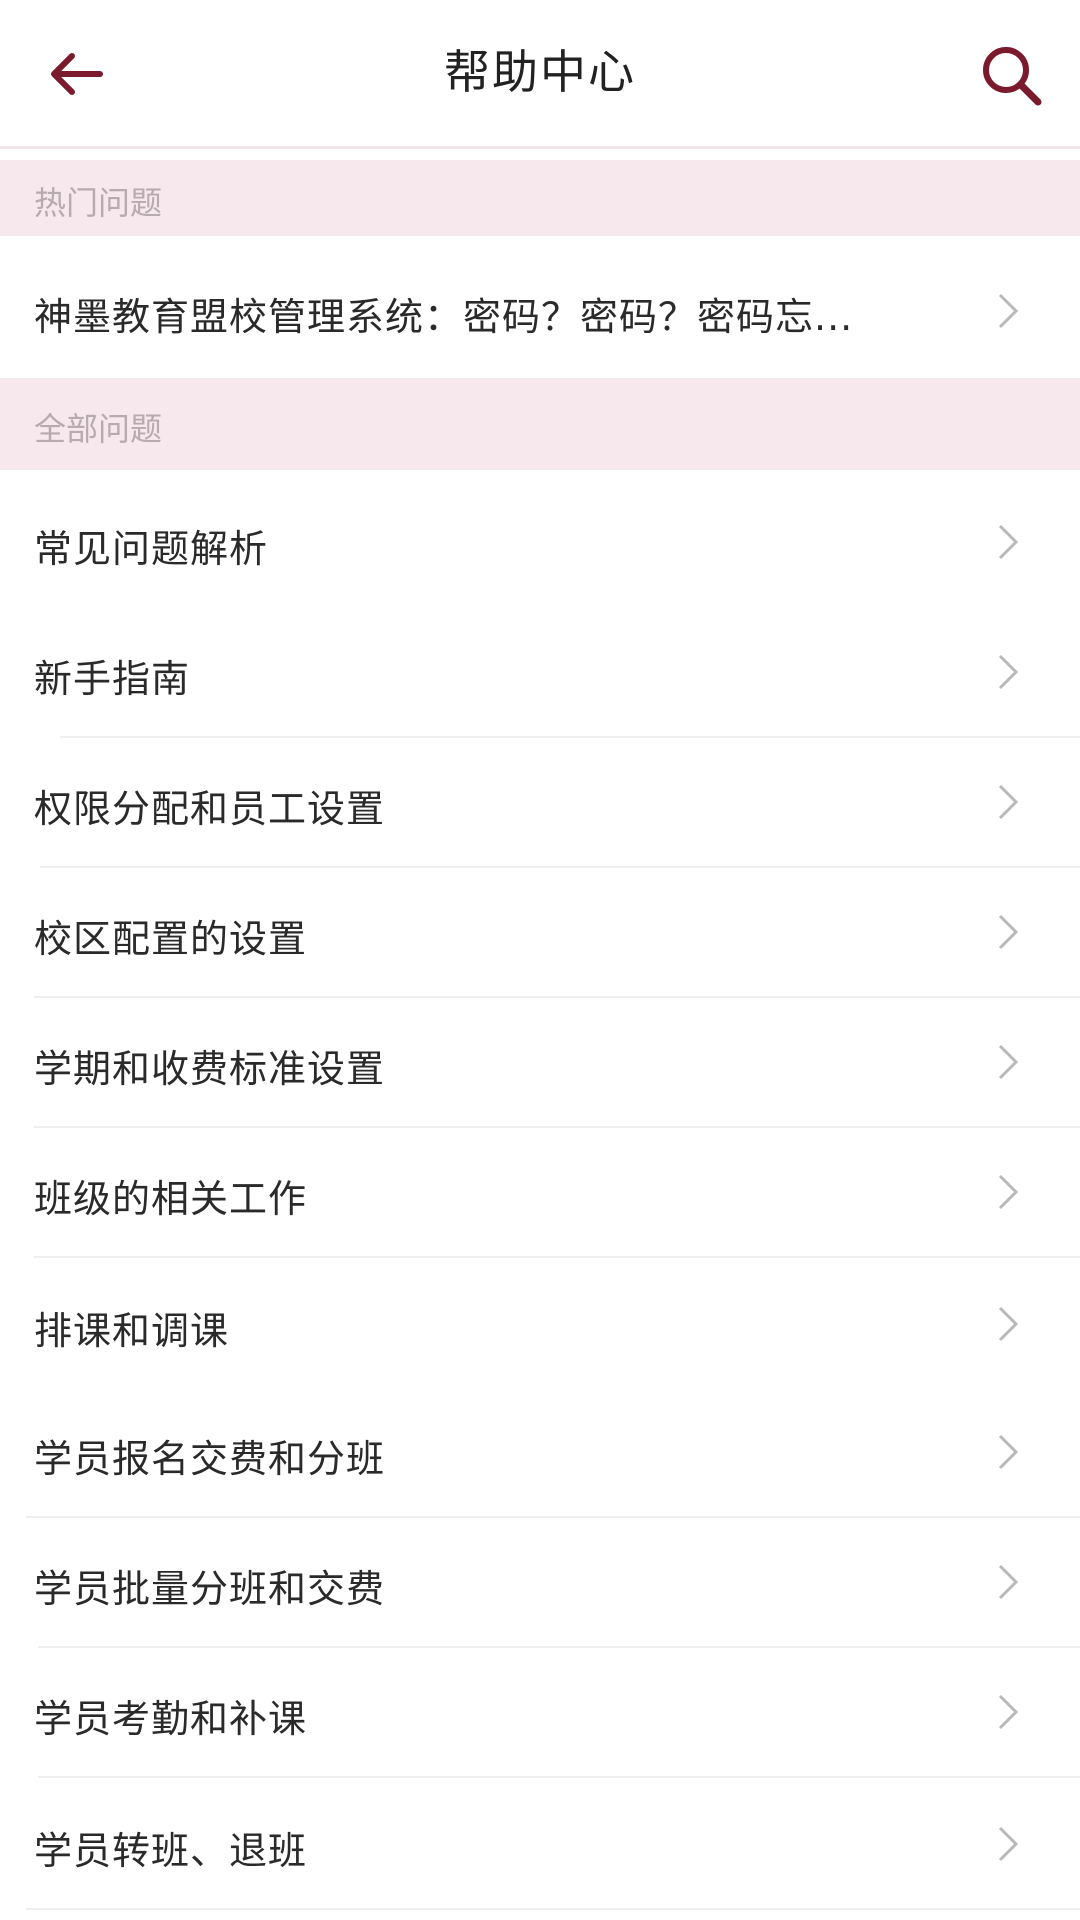  Describe the element at coordinates (98, 203) in the screenshot. I see `hot-questions-title: 热门问题` at that location.